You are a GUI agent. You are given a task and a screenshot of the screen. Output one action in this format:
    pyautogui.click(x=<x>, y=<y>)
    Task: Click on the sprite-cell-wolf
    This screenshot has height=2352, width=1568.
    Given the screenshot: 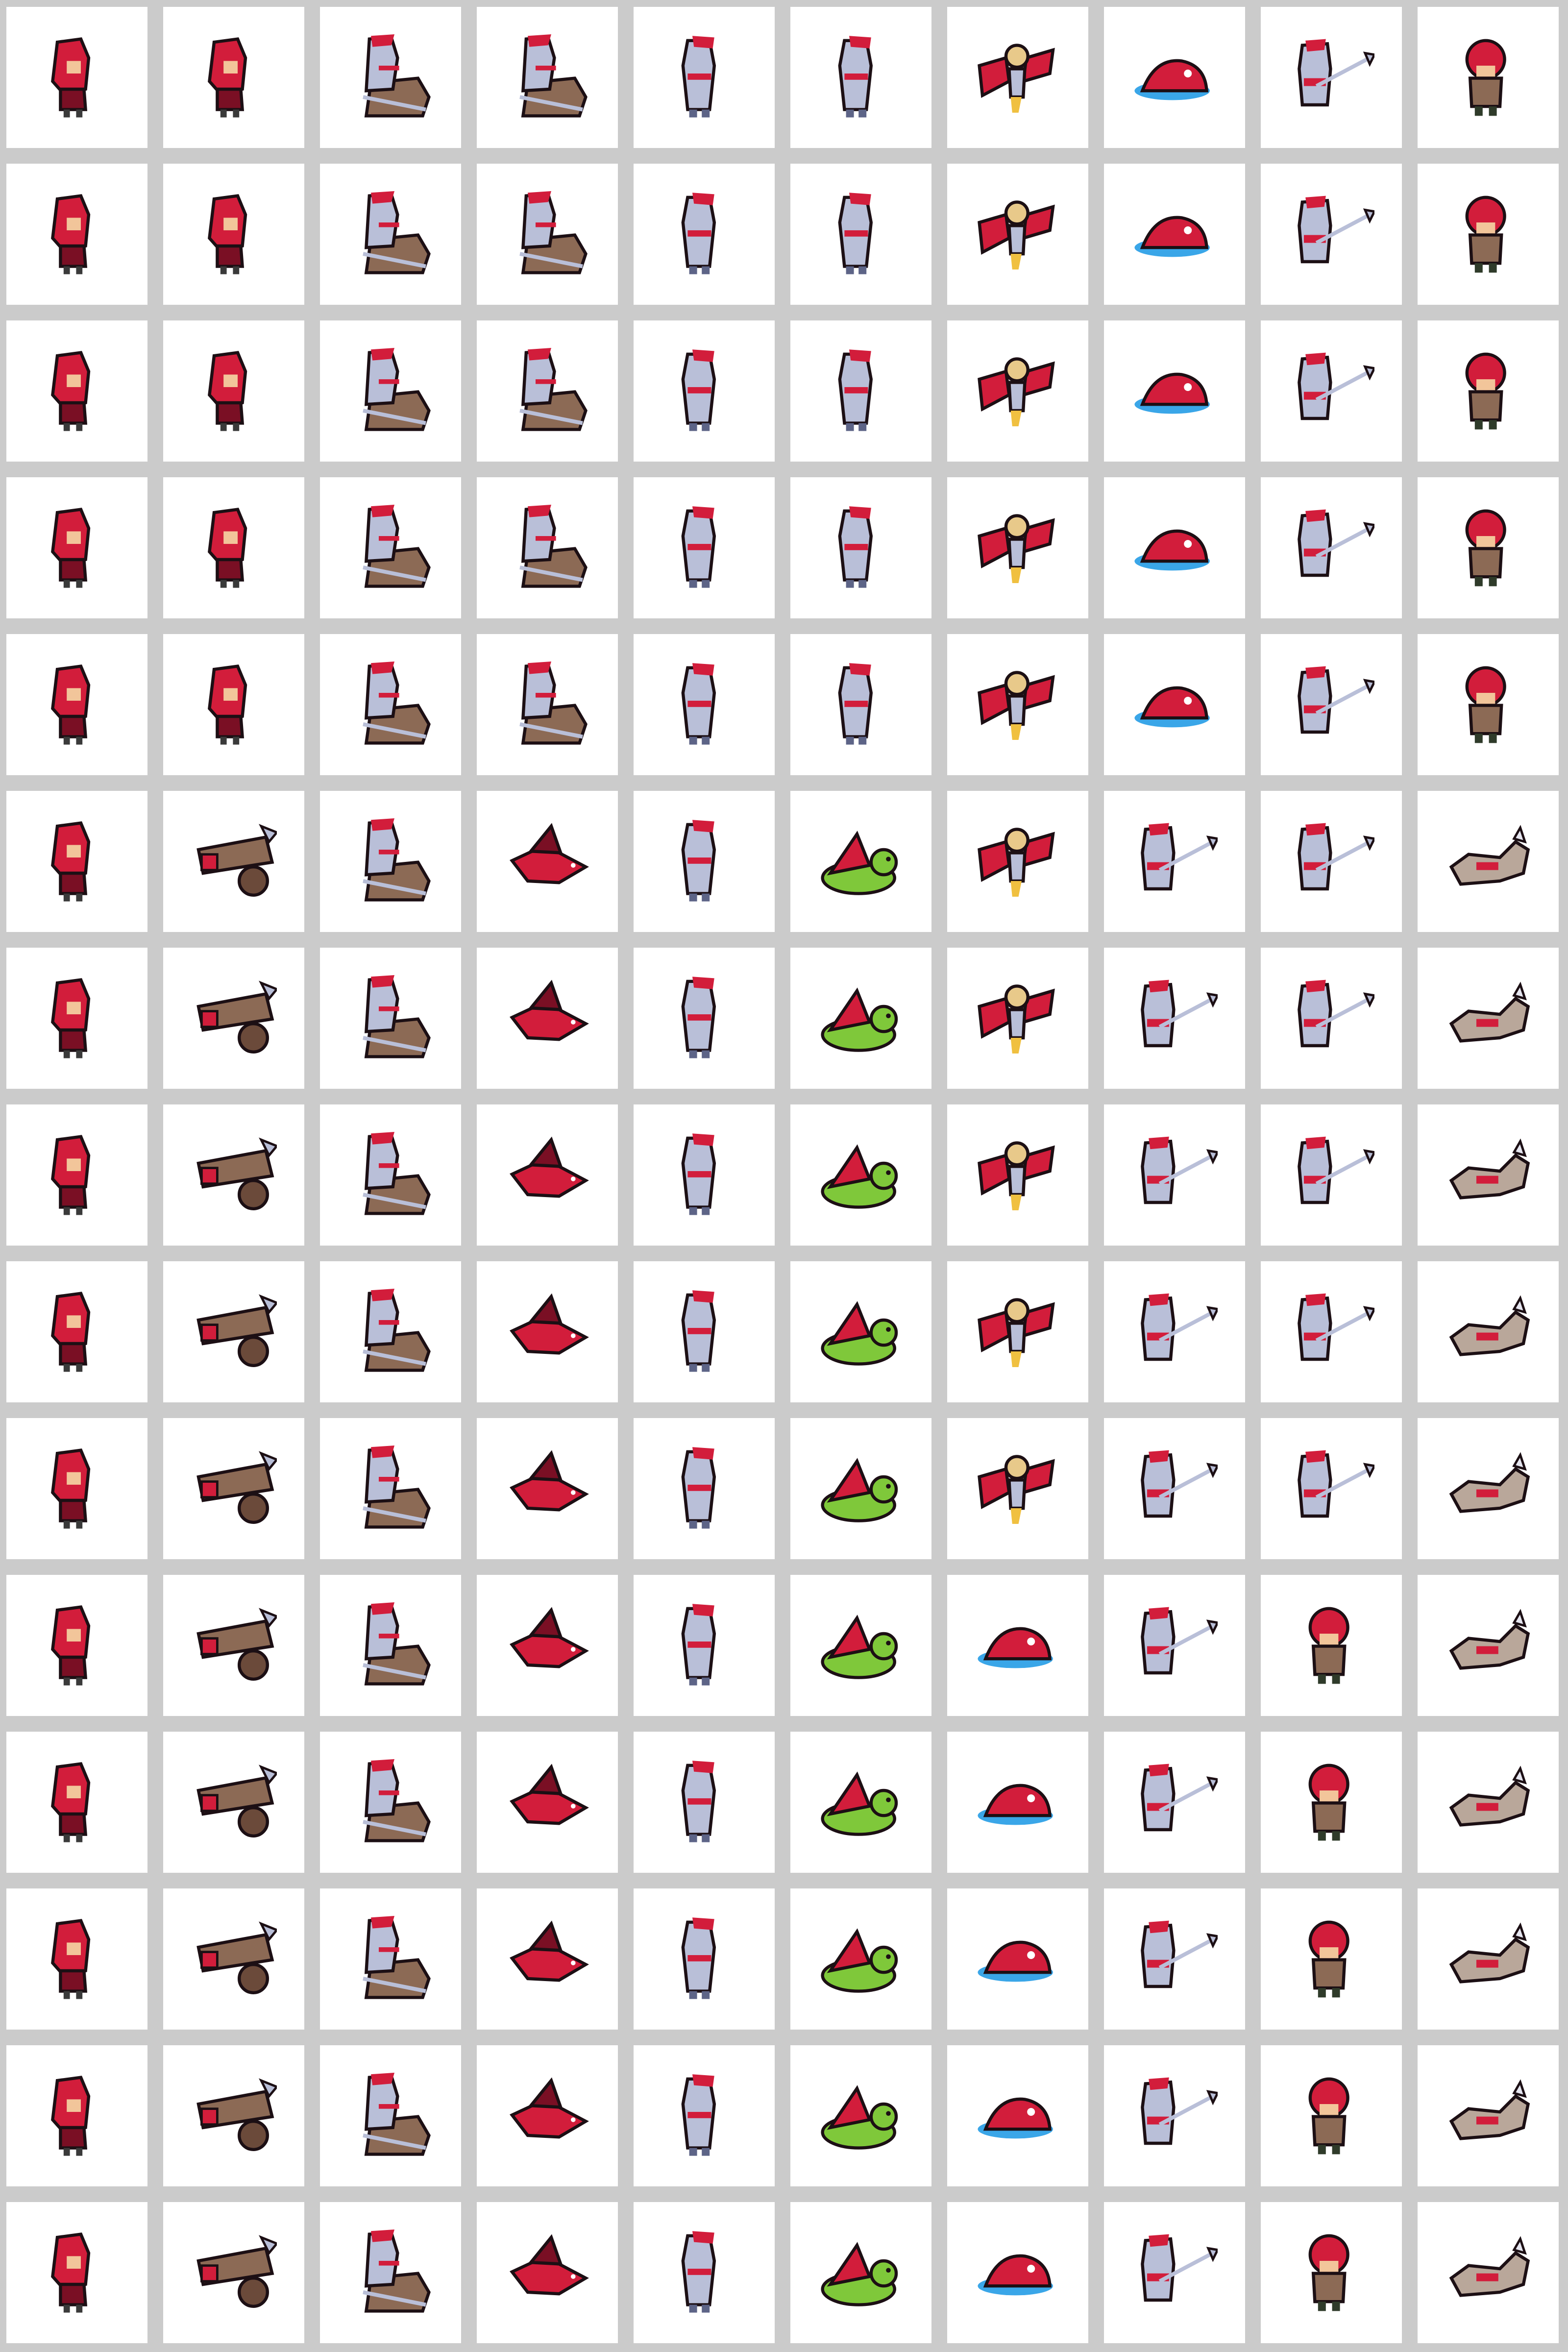 What is the action you would take?
    pyautogui.click(x=1488, y=2272)
    